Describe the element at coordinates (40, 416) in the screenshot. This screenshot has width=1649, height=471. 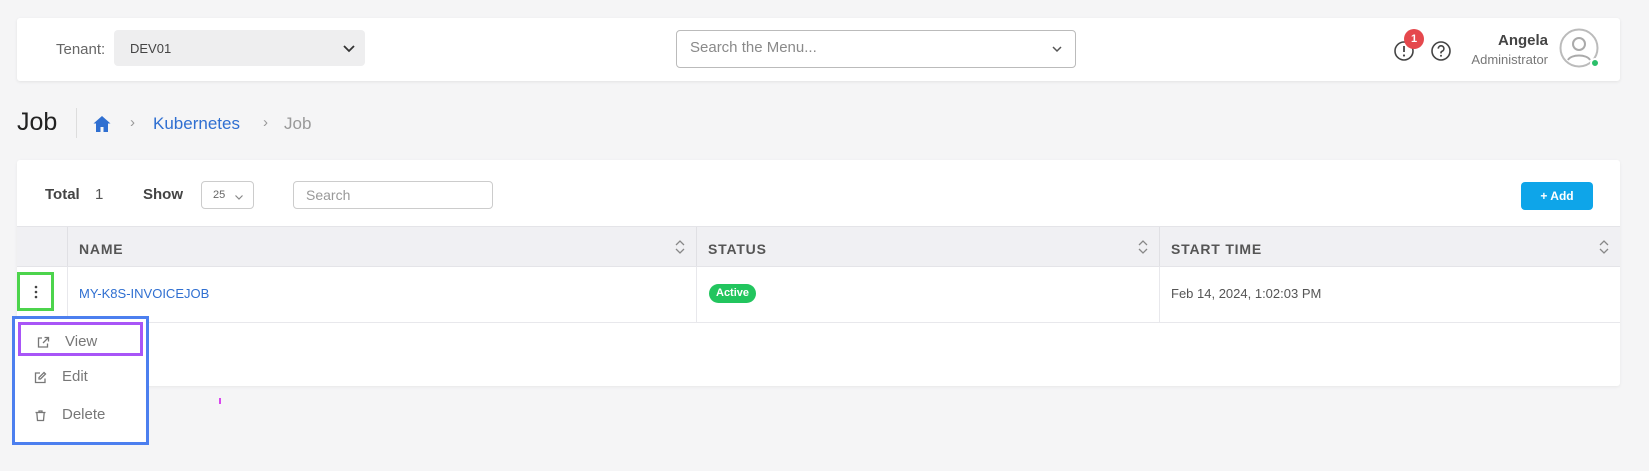
I see `trash-icon` at that location.